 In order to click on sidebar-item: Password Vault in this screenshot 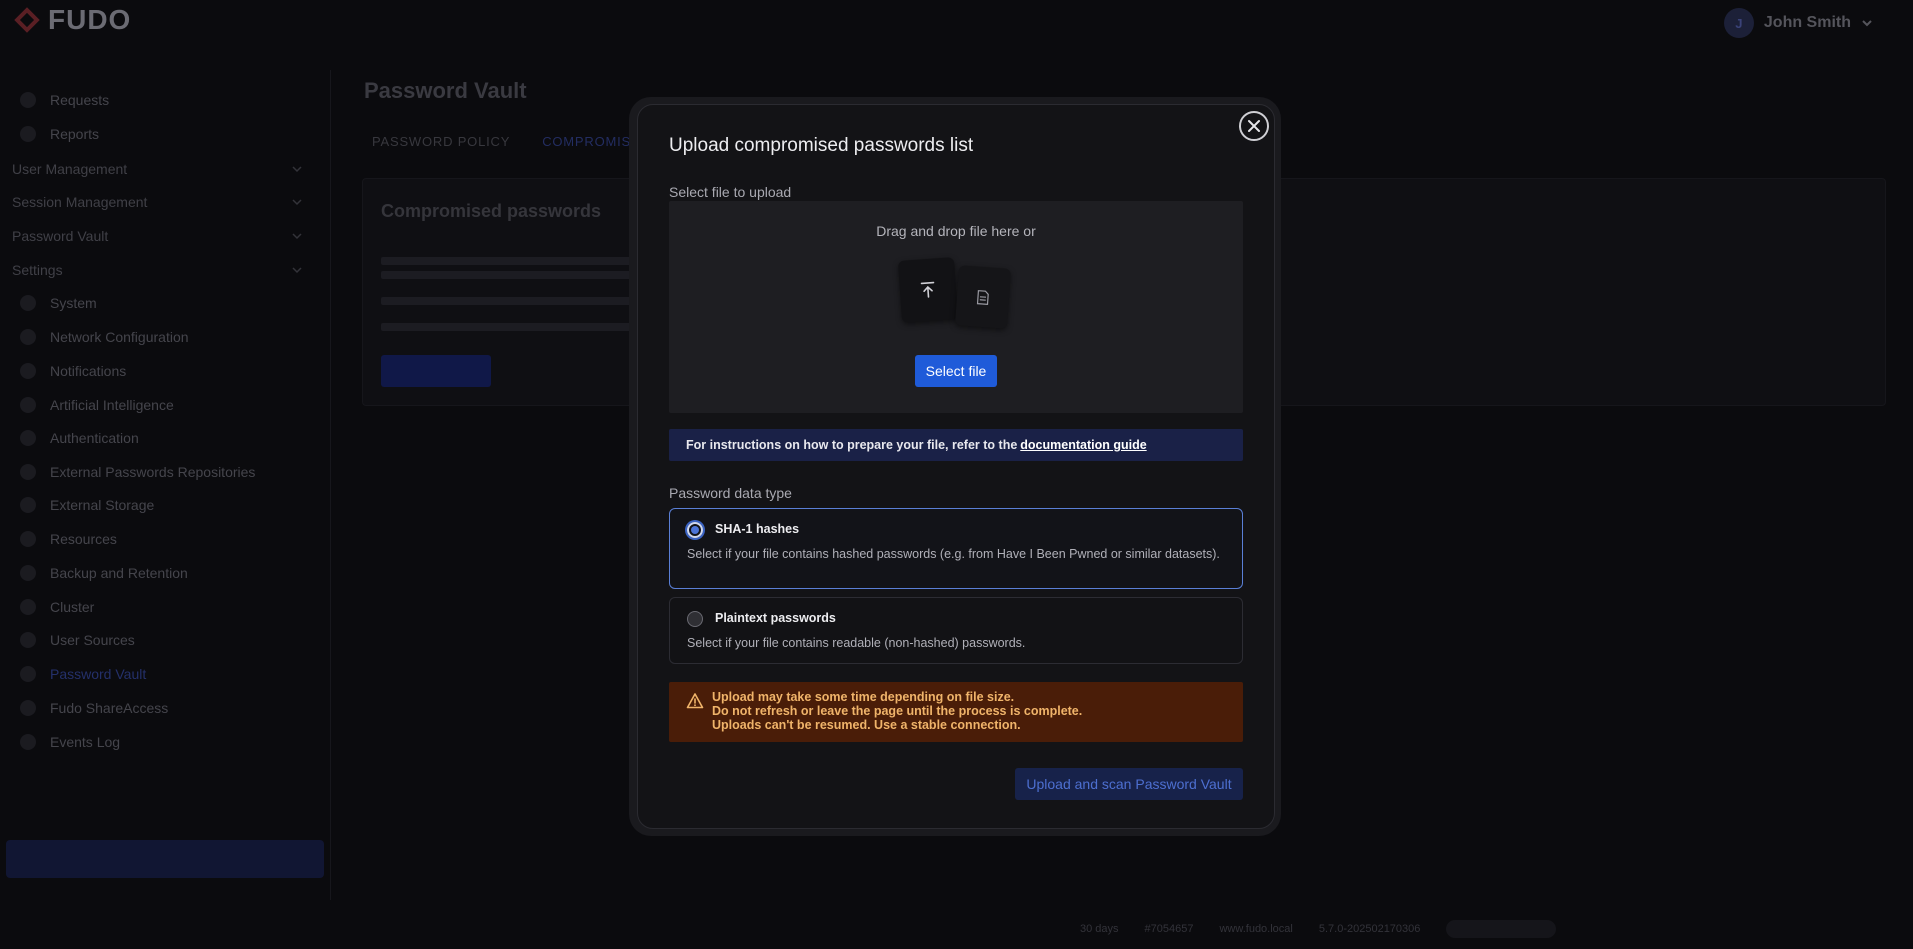, I will do `click(83, 674)`.